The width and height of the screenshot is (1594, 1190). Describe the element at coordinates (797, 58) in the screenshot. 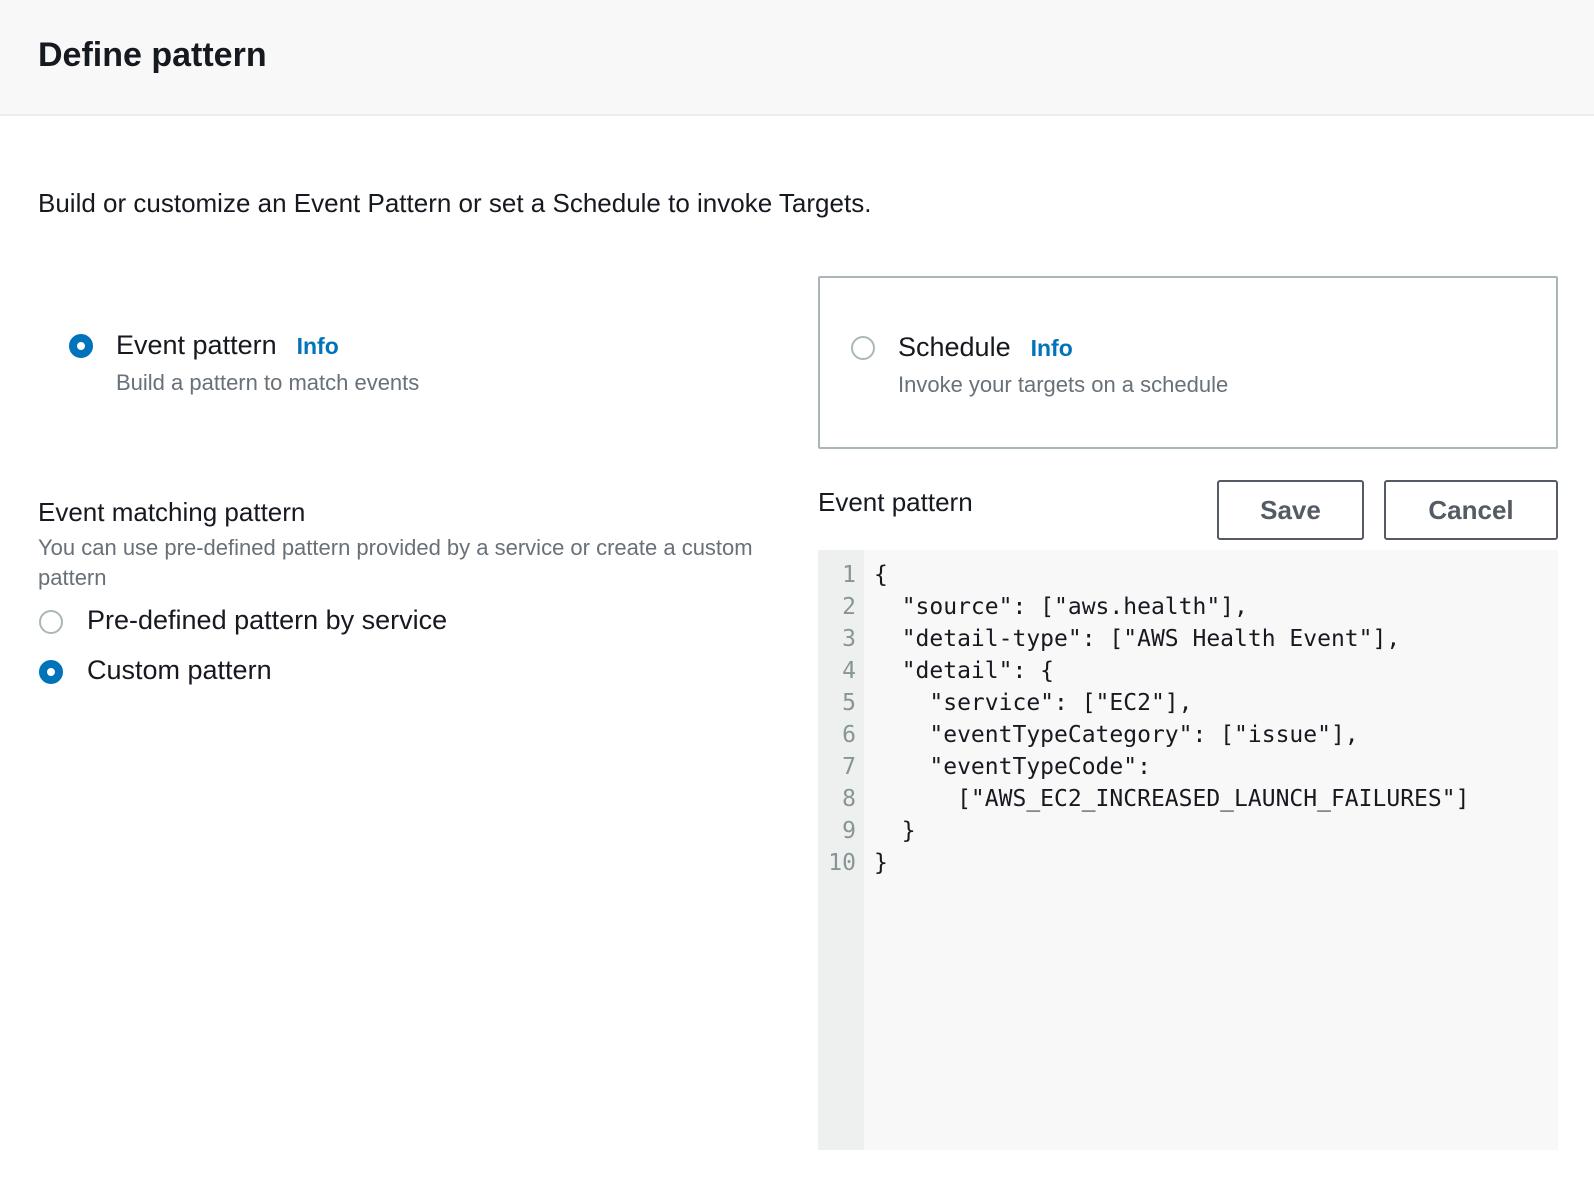

I see `page-header: Define pattern` at that location.